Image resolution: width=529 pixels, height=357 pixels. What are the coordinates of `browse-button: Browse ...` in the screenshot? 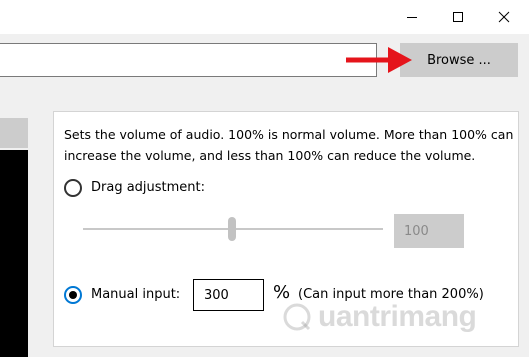 It's located at (459, 60).